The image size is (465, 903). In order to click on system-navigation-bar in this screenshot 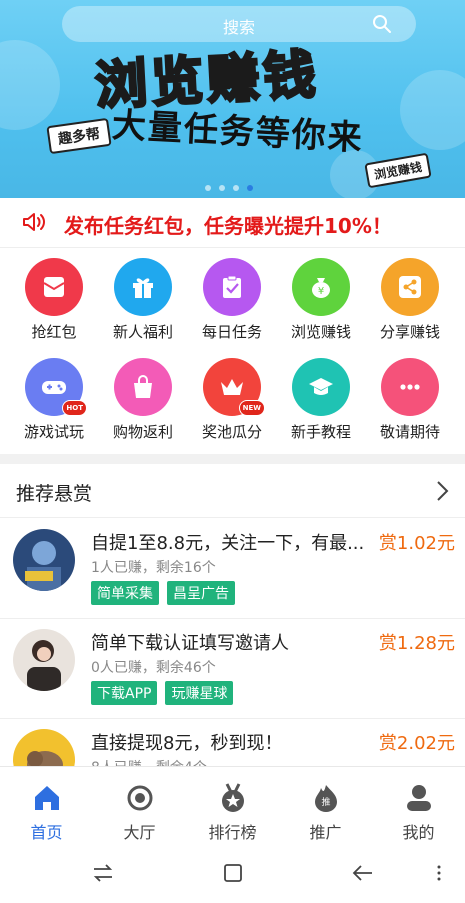, I will do `click(232, 872)`.